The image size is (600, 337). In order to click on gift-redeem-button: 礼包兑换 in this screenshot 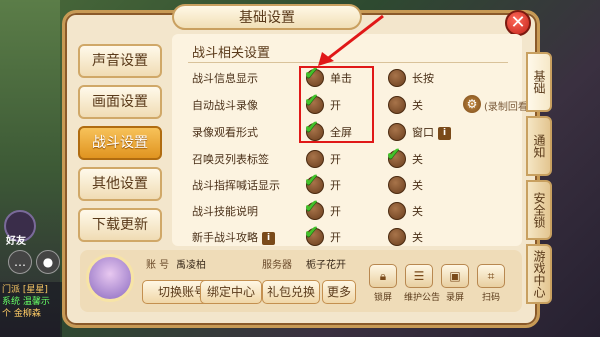, I will do `click(291, 292)`.